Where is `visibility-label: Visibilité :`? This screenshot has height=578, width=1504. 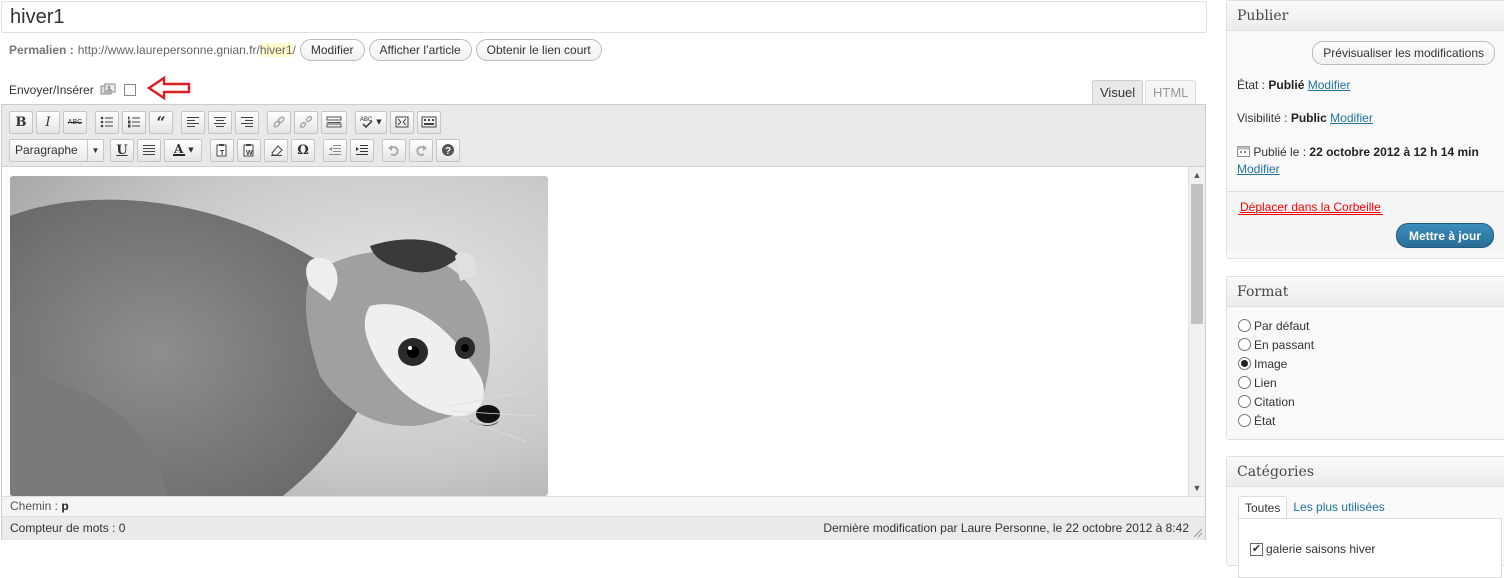 visibility-label: Visibilité : is located at coordinates (1262, 118).